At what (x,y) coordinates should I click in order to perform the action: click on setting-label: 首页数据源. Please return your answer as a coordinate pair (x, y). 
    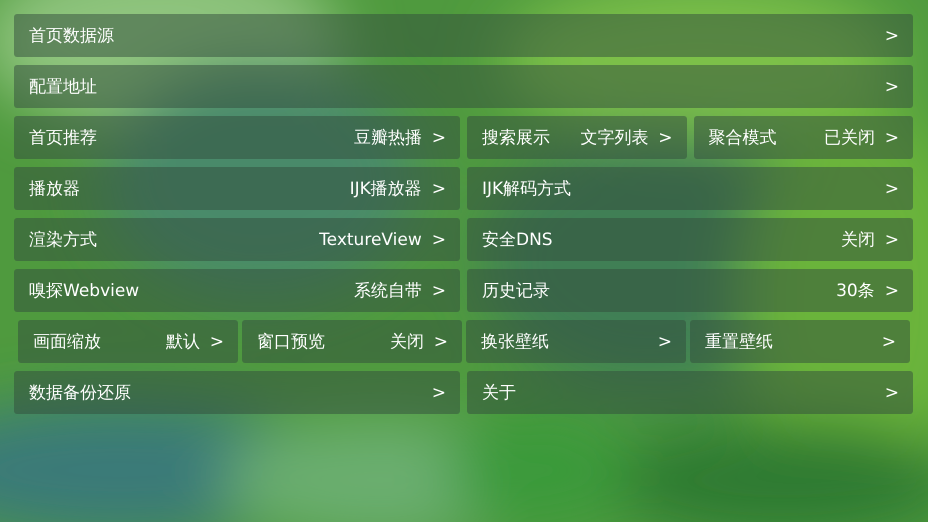
    Looking at the image, I should click on (72, 36).